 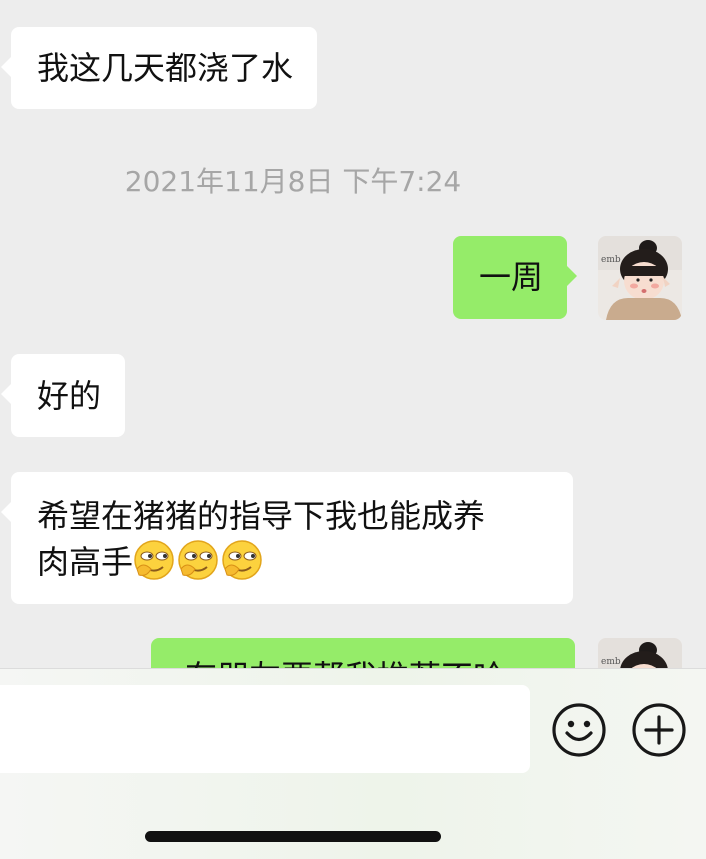 What do you see at coordinates (293, 836) in the screenshot?
I see `home-indicator` at bounding box center [293, 836].